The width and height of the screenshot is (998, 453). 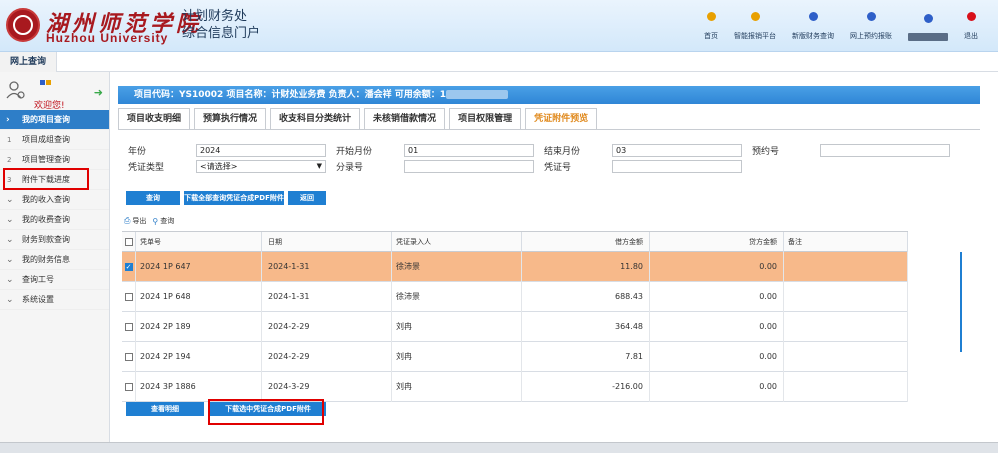 What do you see at coordinates (327, 386) in the screenshot?
I see `cell-date: 2024-3-29` at bounding box center [327, 386].